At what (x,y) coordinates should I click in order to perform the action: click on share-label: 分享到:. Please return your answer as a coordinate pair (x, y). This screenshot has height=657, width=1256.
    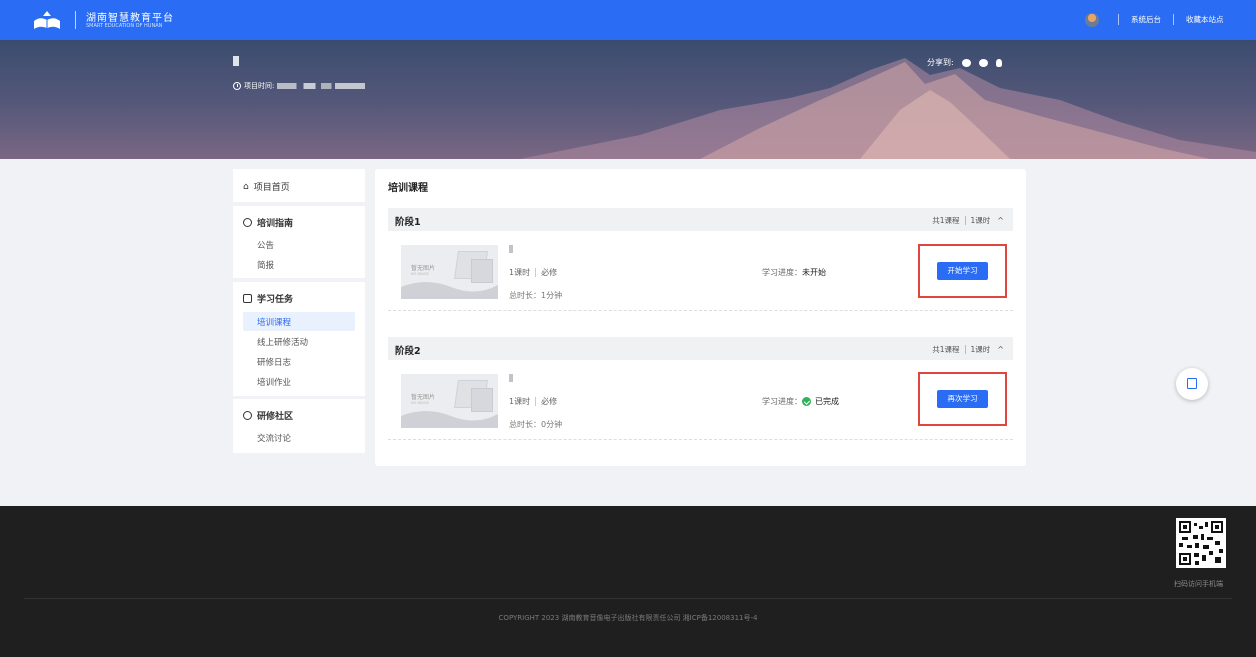
    Looking at the image, I should click on (940, 62).